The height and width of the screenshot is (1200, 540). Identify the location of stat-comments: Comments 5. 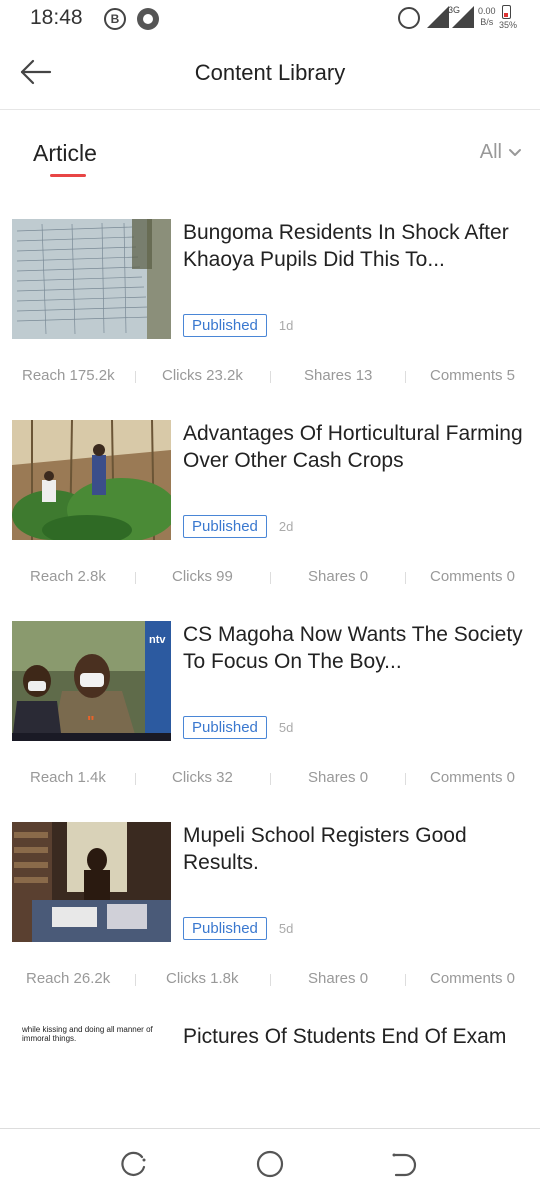
(473, 375).